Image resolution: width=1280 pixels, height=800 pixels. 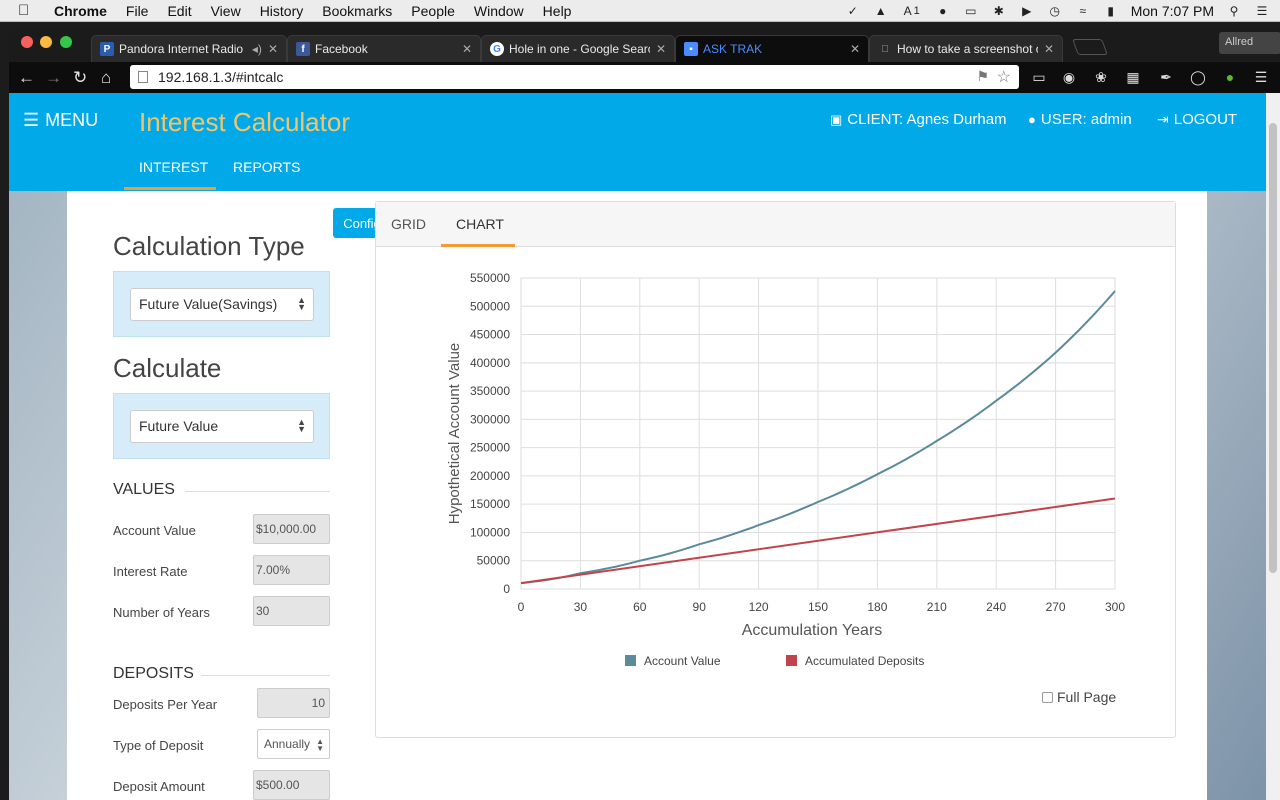 I want to click on deposits-per-year-input: 10, so click(x=293, y=703).